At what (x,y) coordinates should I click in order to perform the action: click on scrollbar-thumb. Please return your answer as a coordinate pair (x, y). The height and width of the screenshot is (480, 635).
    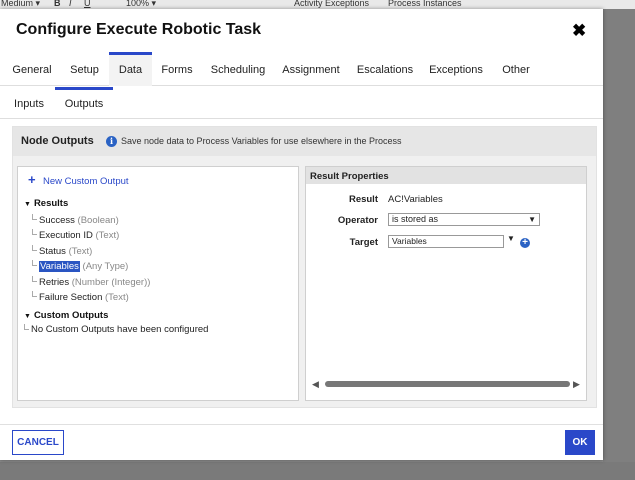
    Looking at the image, I should click on (447, 384).